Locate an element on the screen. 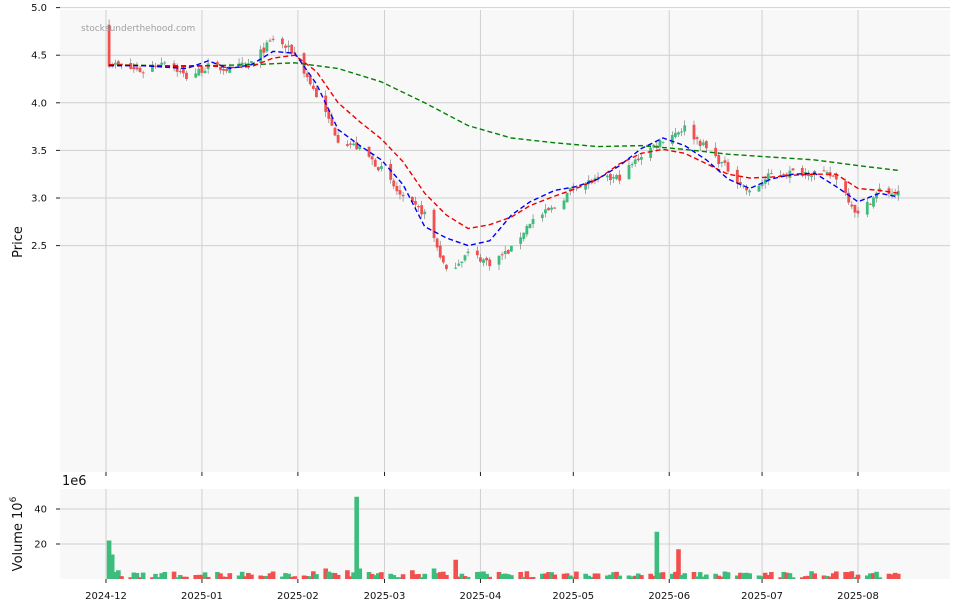  x-tick-label: 2025-03 is located at coordinates (385, 596).